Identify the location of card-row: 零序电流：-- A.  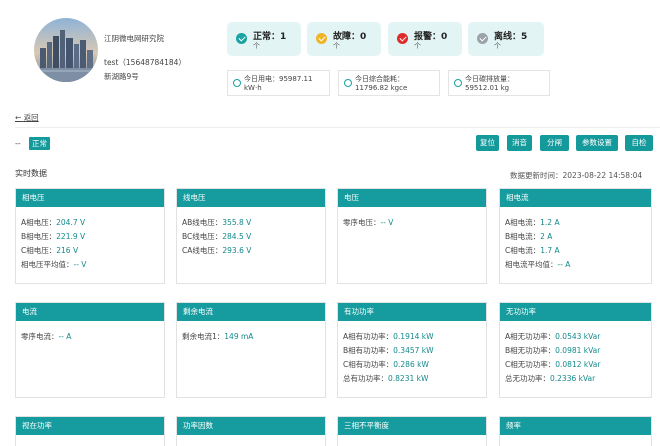
(46, 336).